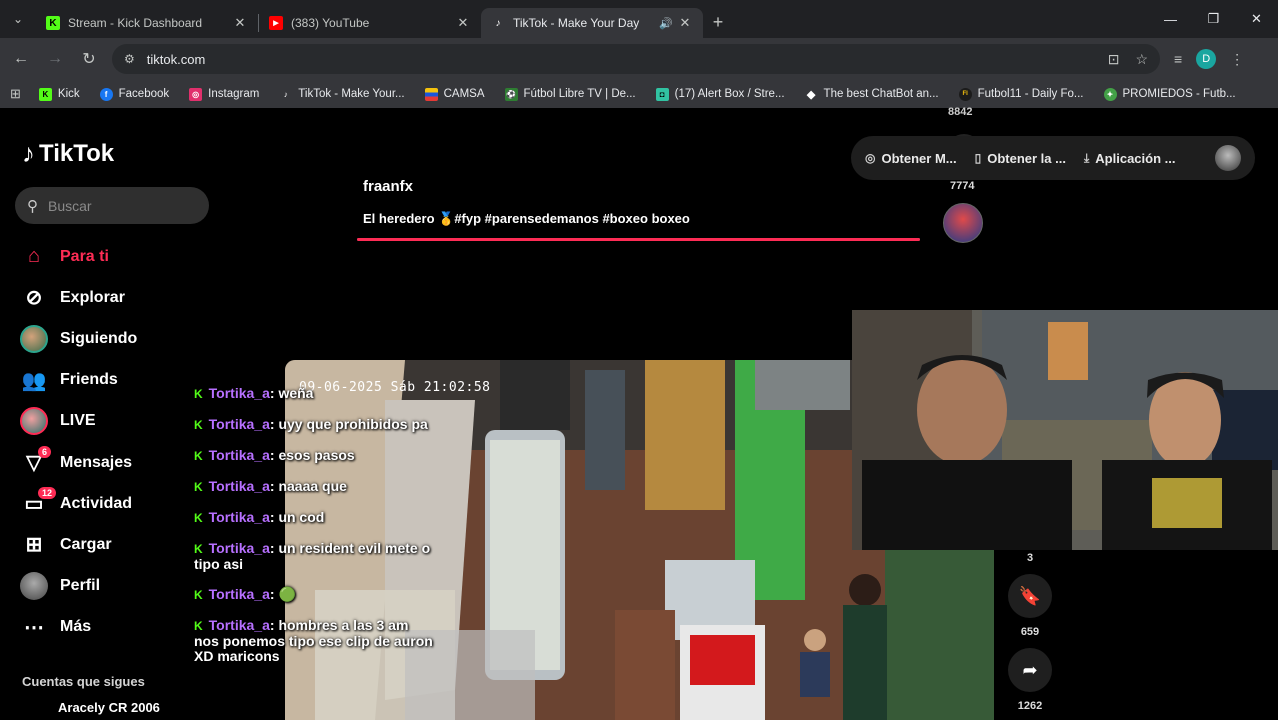  I want to click on bookmark-camsa: CAMSA, so click(454, 94).